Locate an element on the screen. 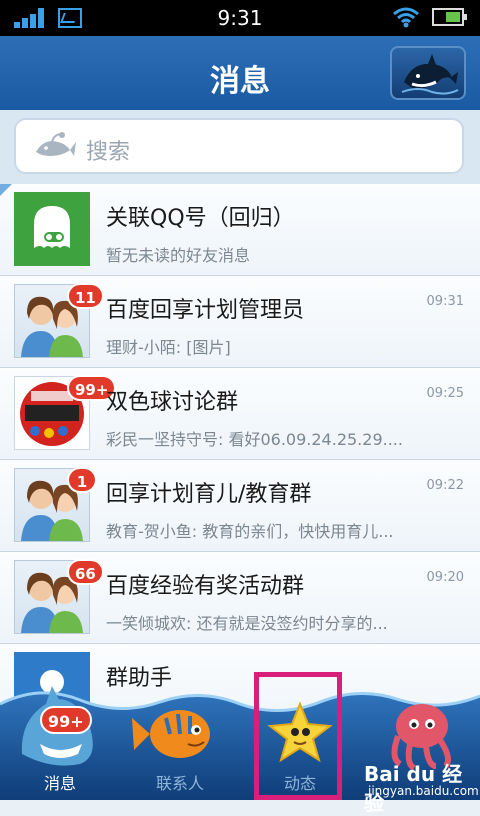 The height and width of the screenshot is (816, 480). title-bar: 消息 is located at coordinates (240, 73).